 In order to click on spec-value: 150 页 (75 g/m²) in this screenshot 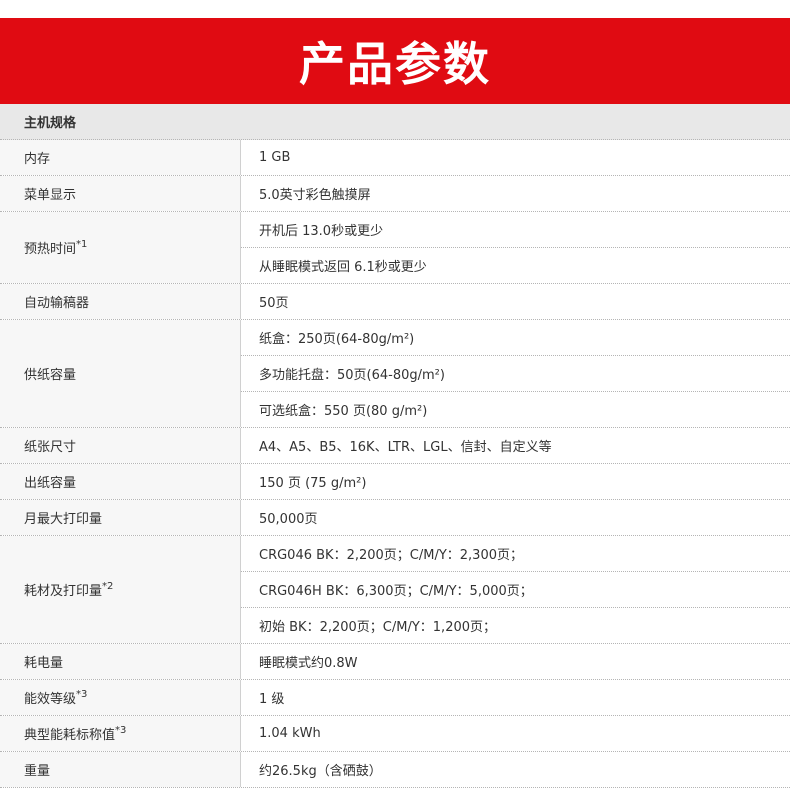, I will do `click(313, 483)`.